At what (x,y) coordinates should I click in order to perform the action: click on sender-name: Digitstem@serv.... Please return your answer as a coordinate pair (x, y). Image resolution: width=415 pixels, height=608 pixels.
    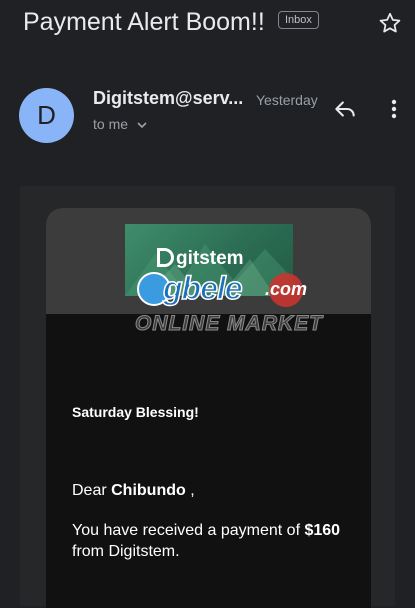
    Looking at the image, I should click on (168, 98).